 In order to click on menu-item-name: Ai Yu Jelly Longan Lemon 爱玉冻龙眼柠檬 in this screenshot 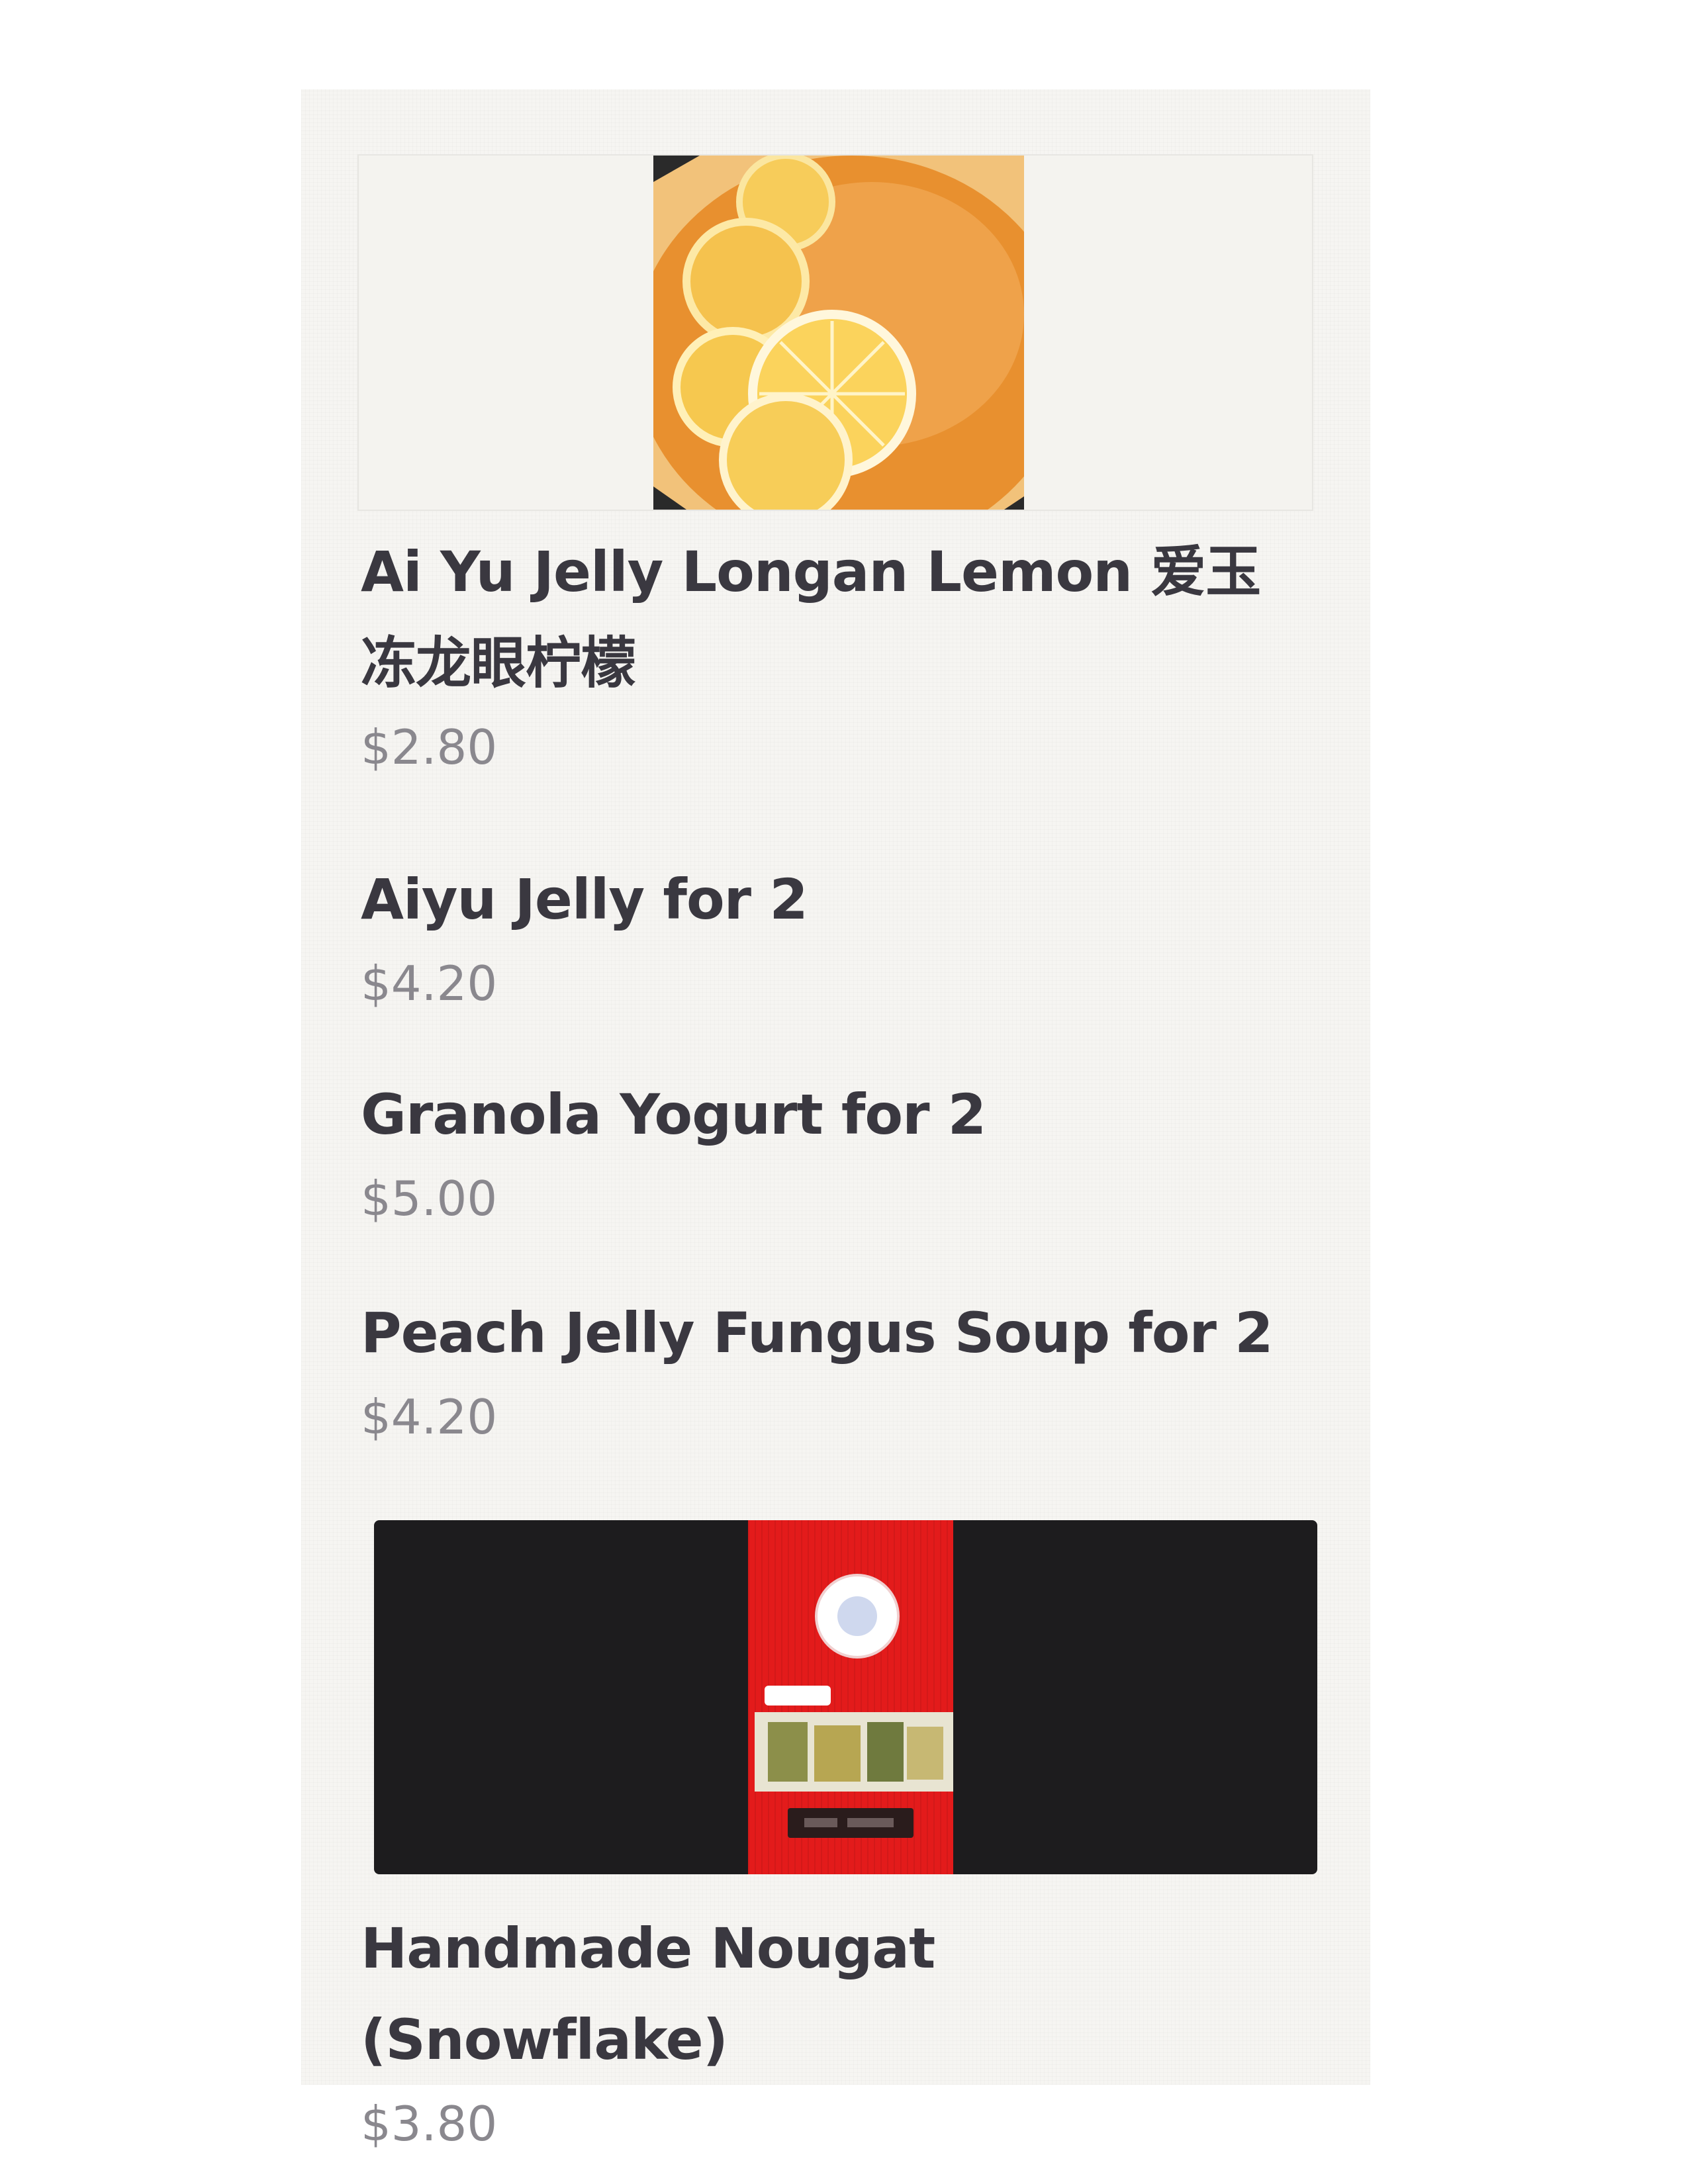, I will do `click(811, 617)`.